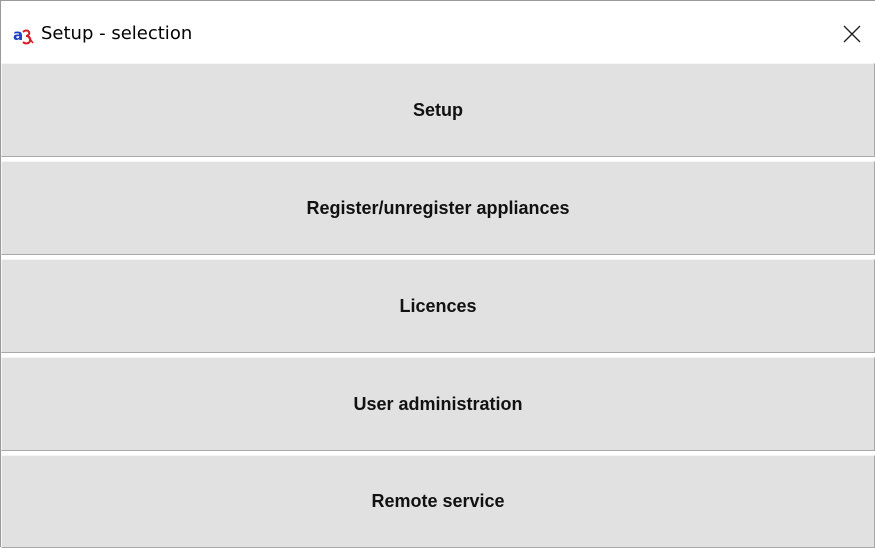  I want to click on close-icon, so click(852, 36).